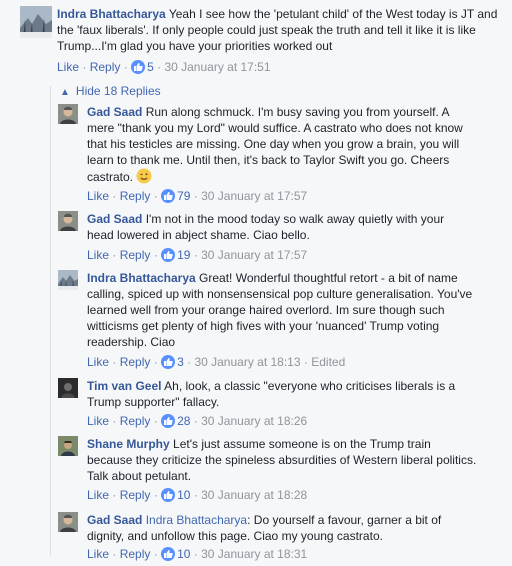 This screenshot has height=566, width=512. I want to click on timestamp: 30 January at 18:13, so click(247, 362).